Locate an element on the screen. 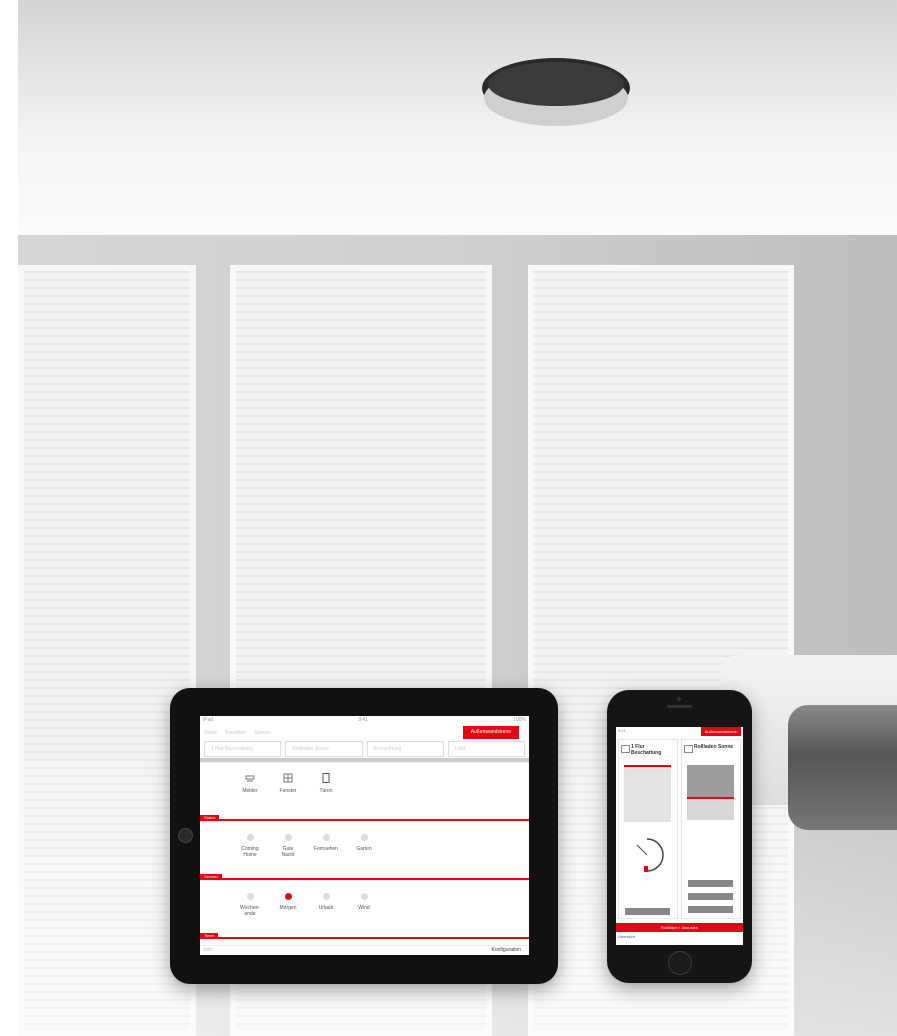 Image resolution: width=897 pixels, height=1036 pixels. room-tab-licht: Licht is located at coordinates (486, 749).